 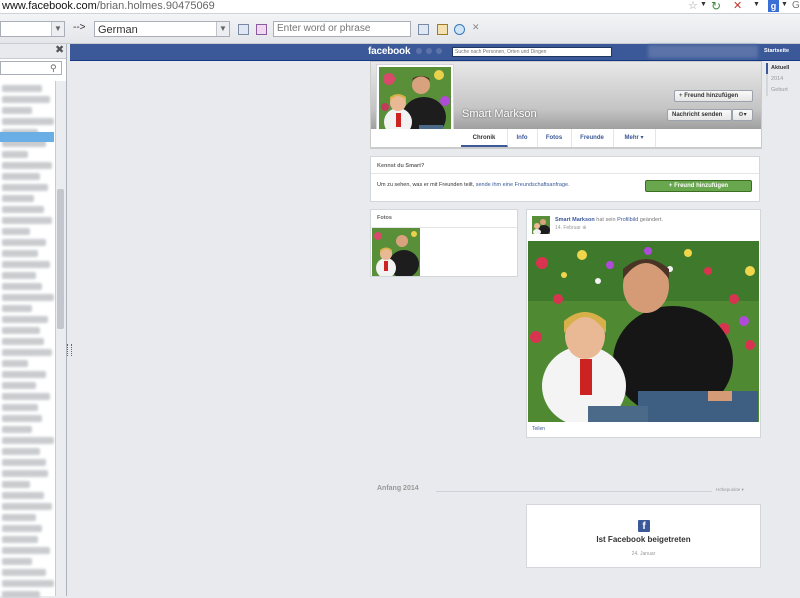 I want to click on tab-mehr: Mehr ▾, so click(x=634, y=138).